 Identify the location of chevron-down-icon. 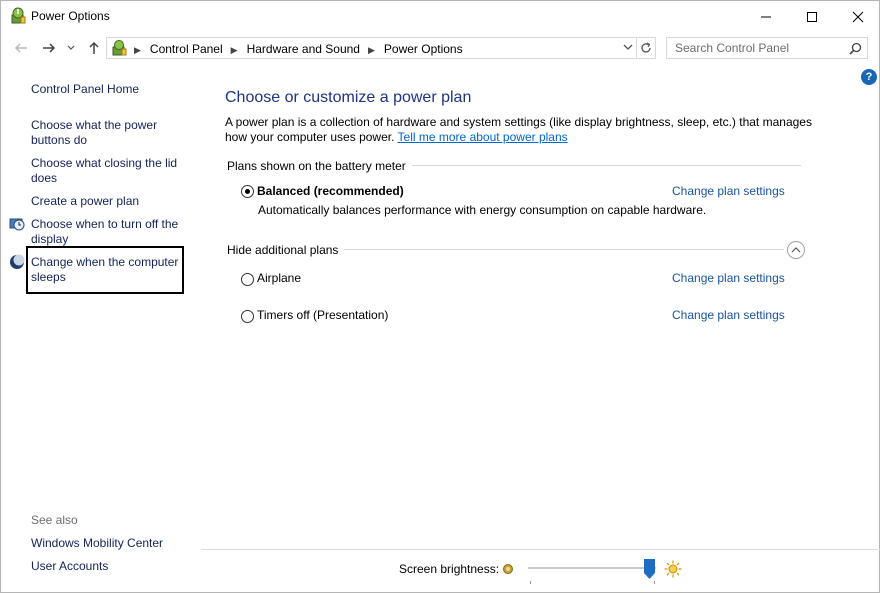
(71, 47).